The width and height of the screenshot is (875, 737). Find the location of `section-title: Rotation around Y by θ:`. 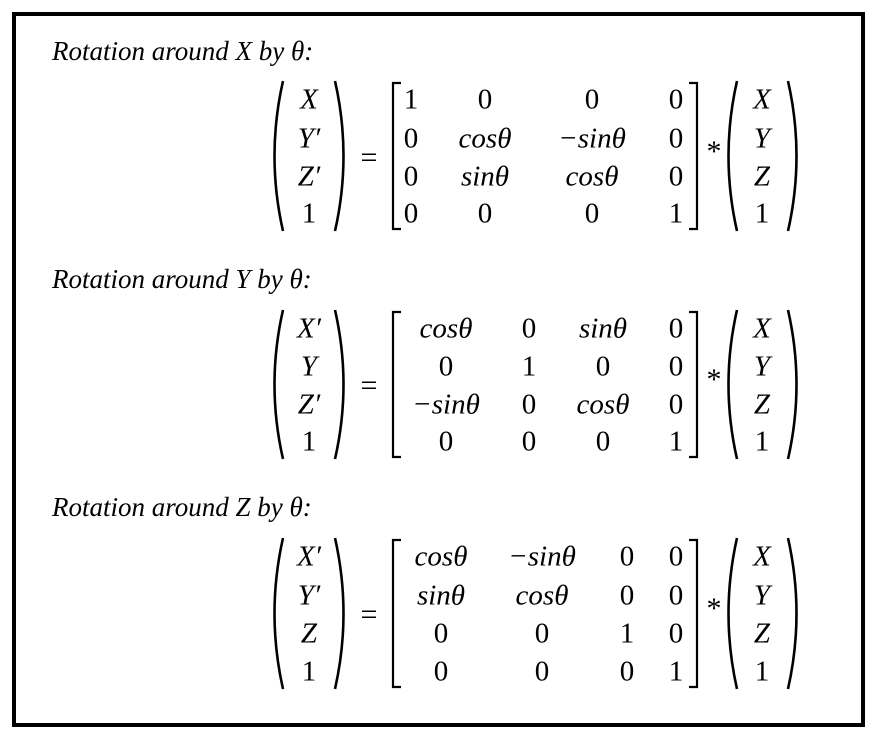

section-title: Rotation around Y by θ: is located at coordinates (182, 279).